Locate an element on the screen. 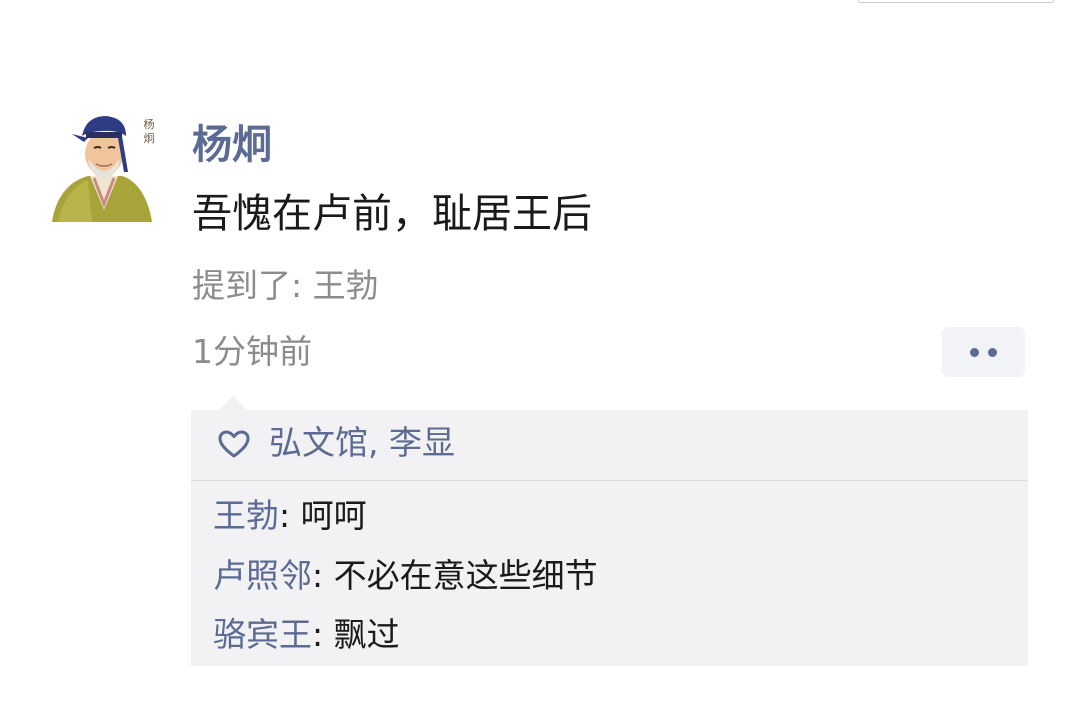 The height and width of the screenshot is (705, 1080). panel-divider is located at coordinates (609, 480).